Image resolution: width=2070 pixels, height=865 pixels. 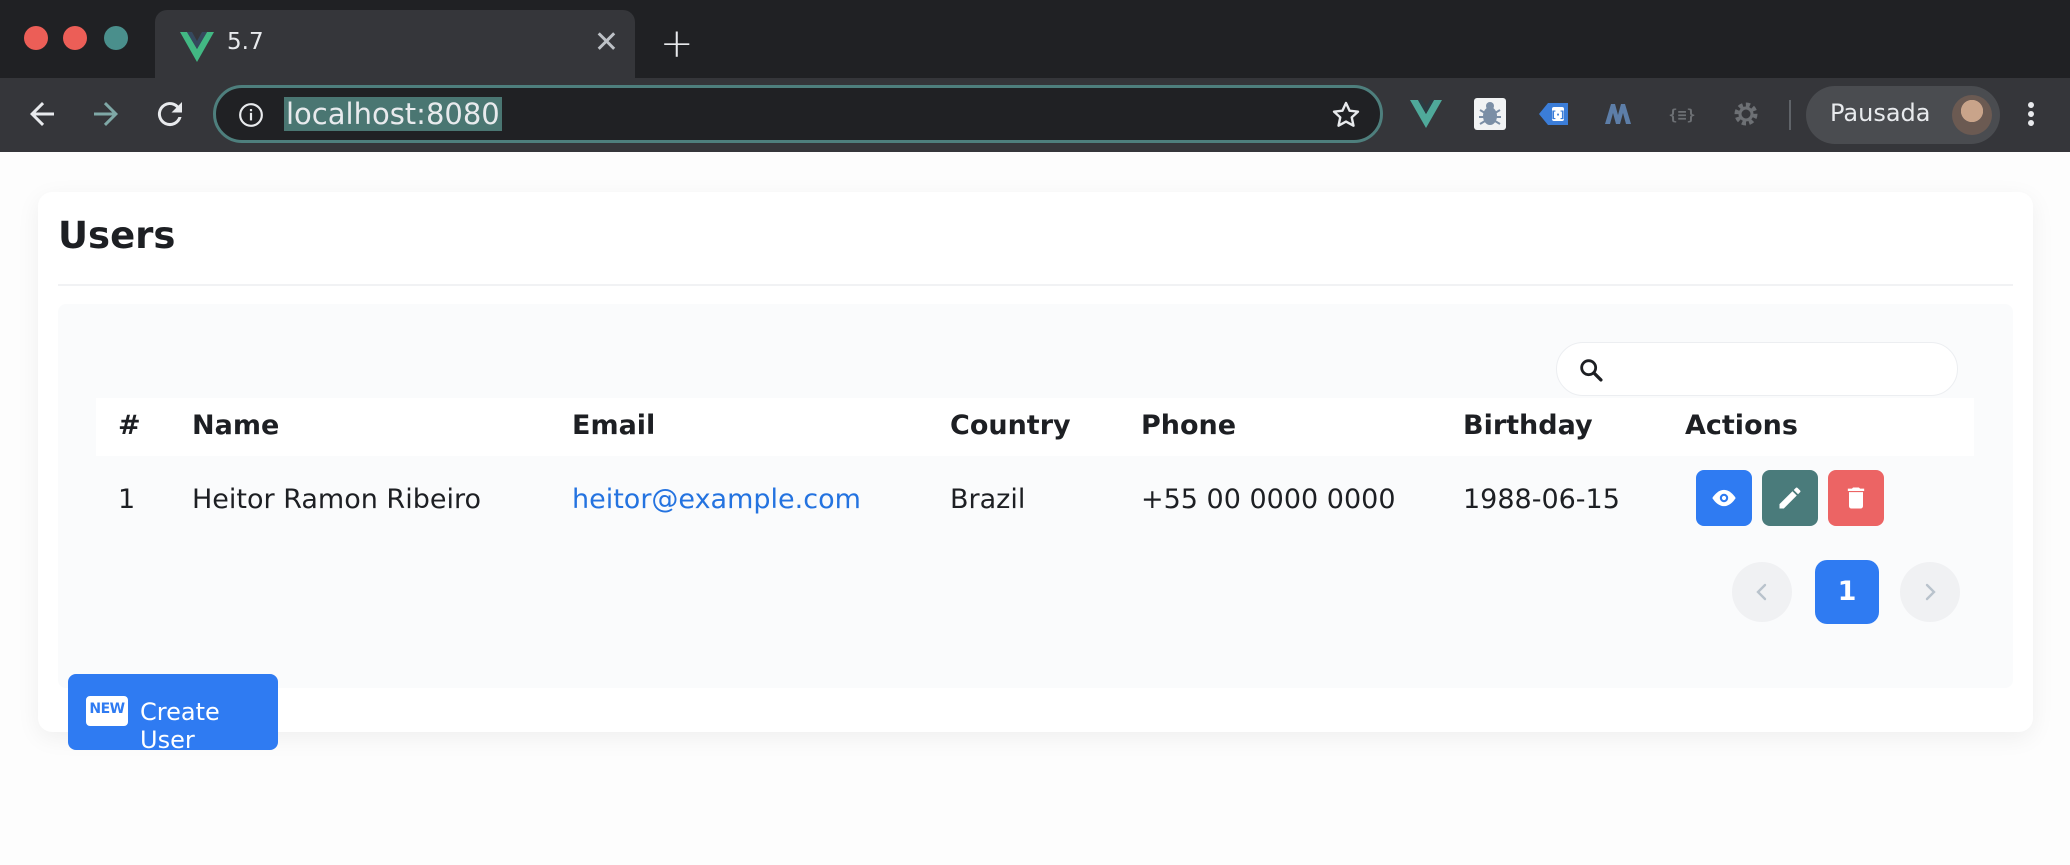 I want to click on search-icon, so click(x=1591, y=370).